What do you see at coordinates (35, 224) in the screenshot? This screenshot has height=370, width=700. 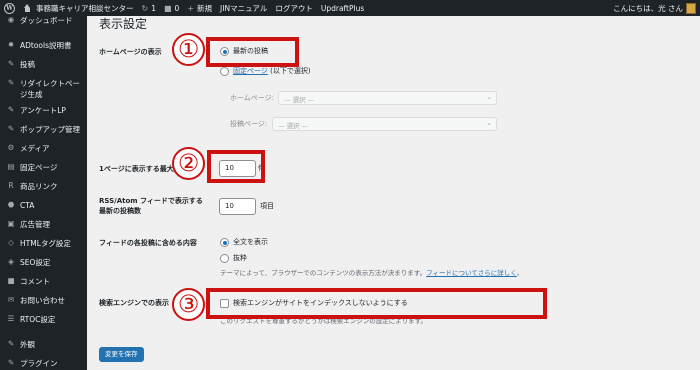 I see `sidebar-item-label: 広告管理` at bounding box center [35, 224].